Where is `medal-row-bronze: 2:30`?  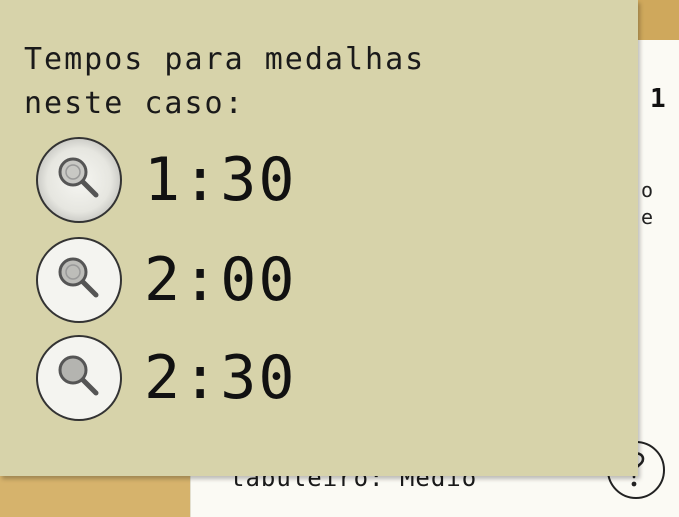 medal-row-bronze: 2:30 is located at coordinates (166, 378).